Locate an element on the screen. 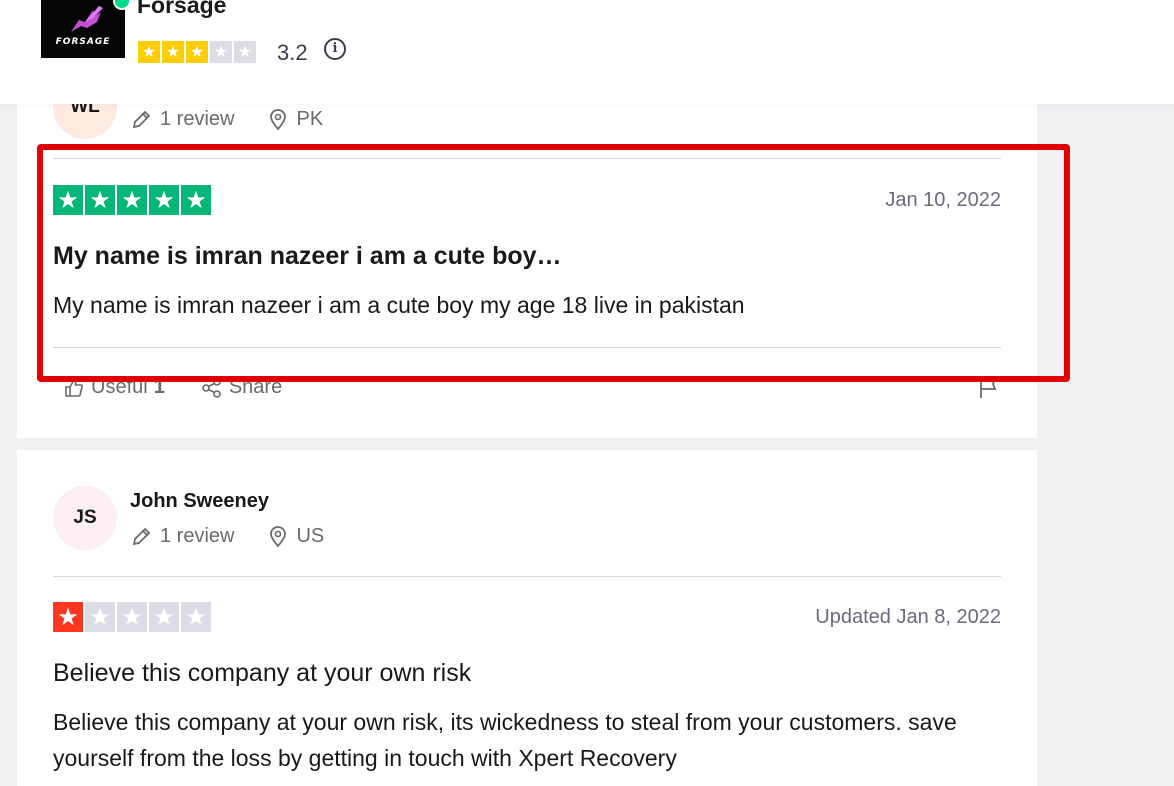 This screenshot has width=1174, height=786. reviewer-meta: 1 review PK is located at coordinates (226, 119).